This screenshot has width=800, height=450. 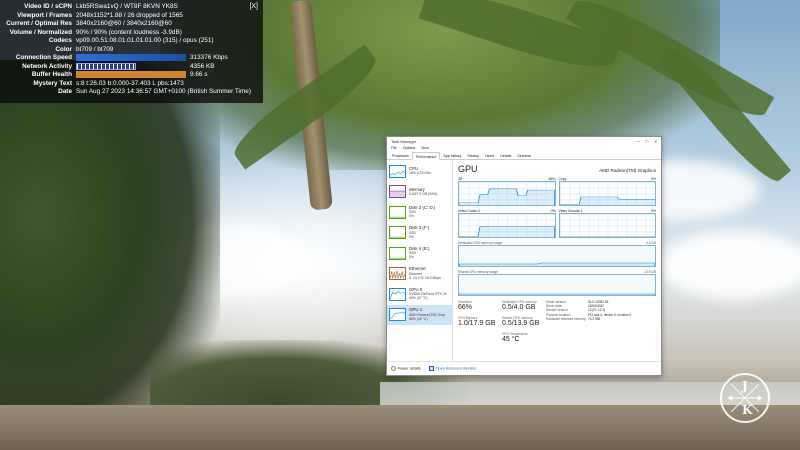 What do you see at coordinates (253, 7) in the screenshot?
I see `close-stats-button: [X]` at bounding box center [253, 7].